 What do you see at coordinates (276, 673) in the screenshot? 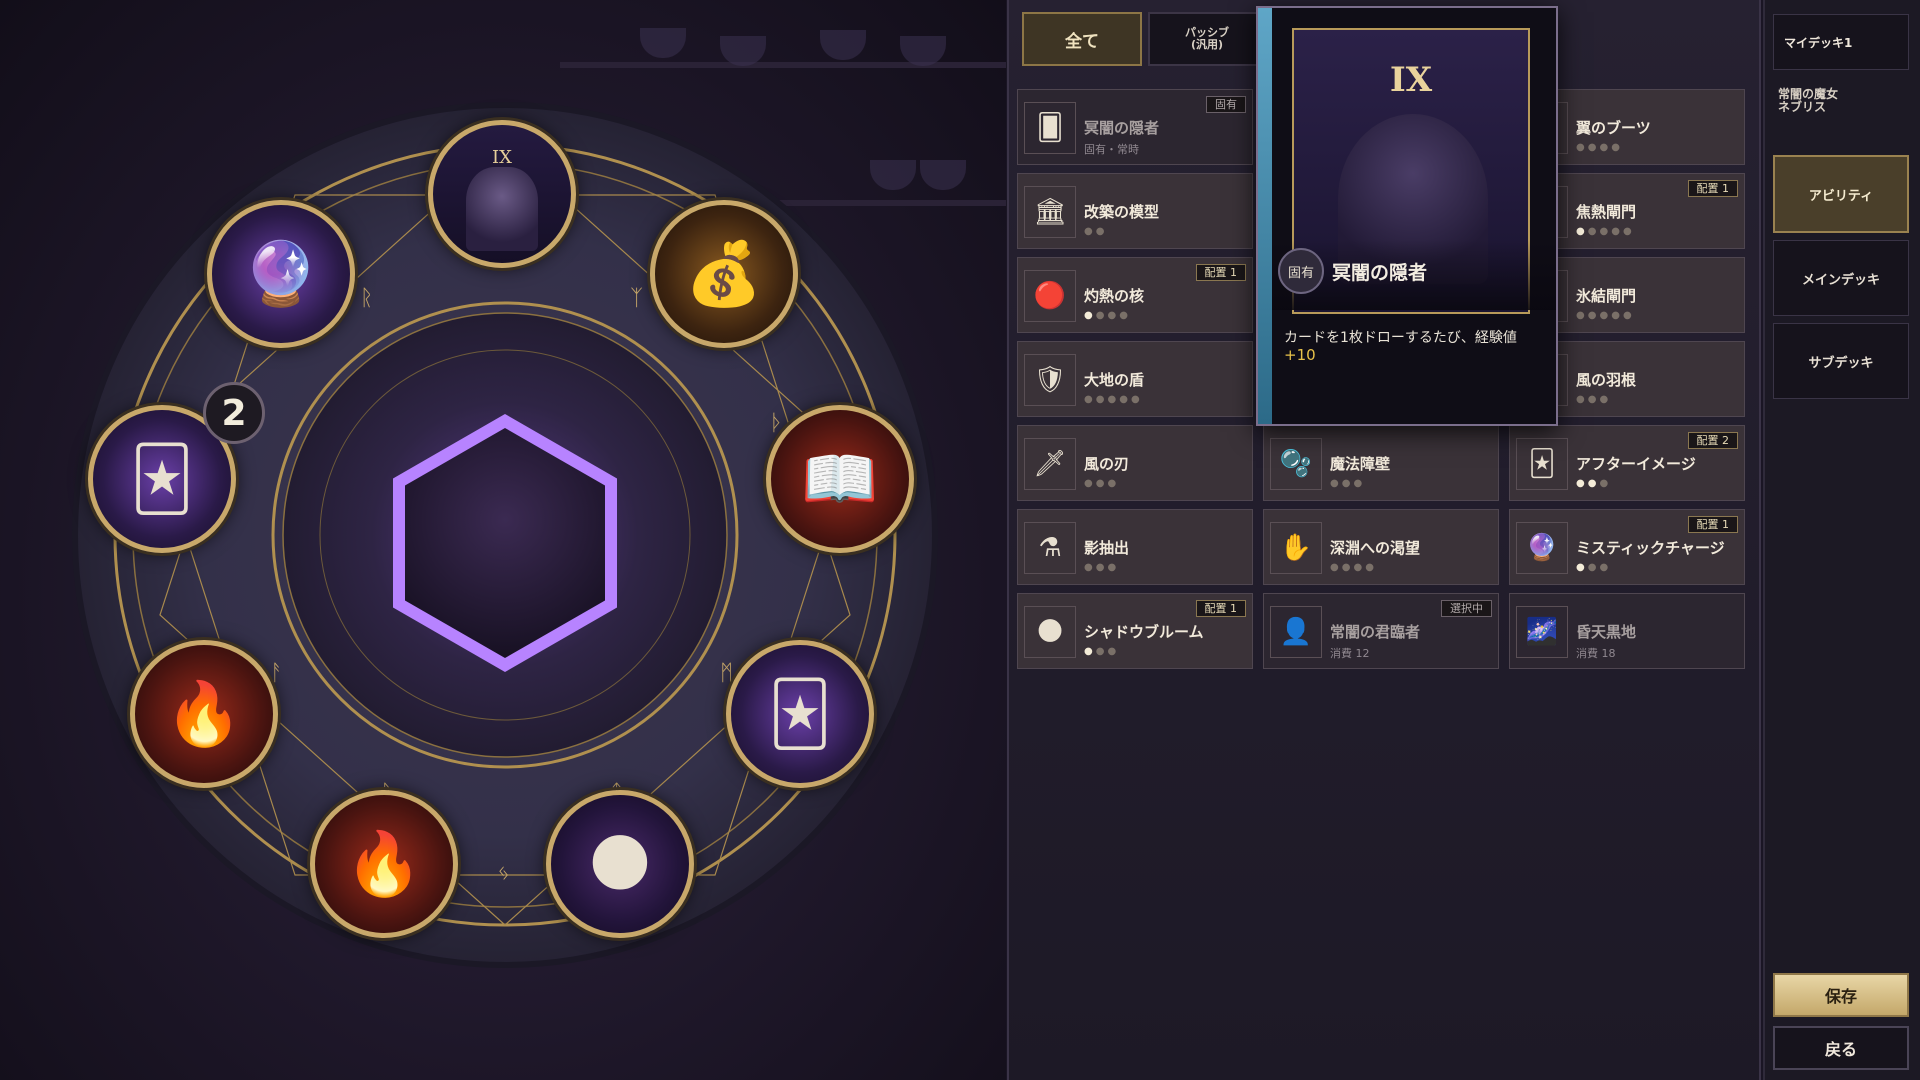
I see `svg-text: ᚨ` at bounding box center [276, 673].